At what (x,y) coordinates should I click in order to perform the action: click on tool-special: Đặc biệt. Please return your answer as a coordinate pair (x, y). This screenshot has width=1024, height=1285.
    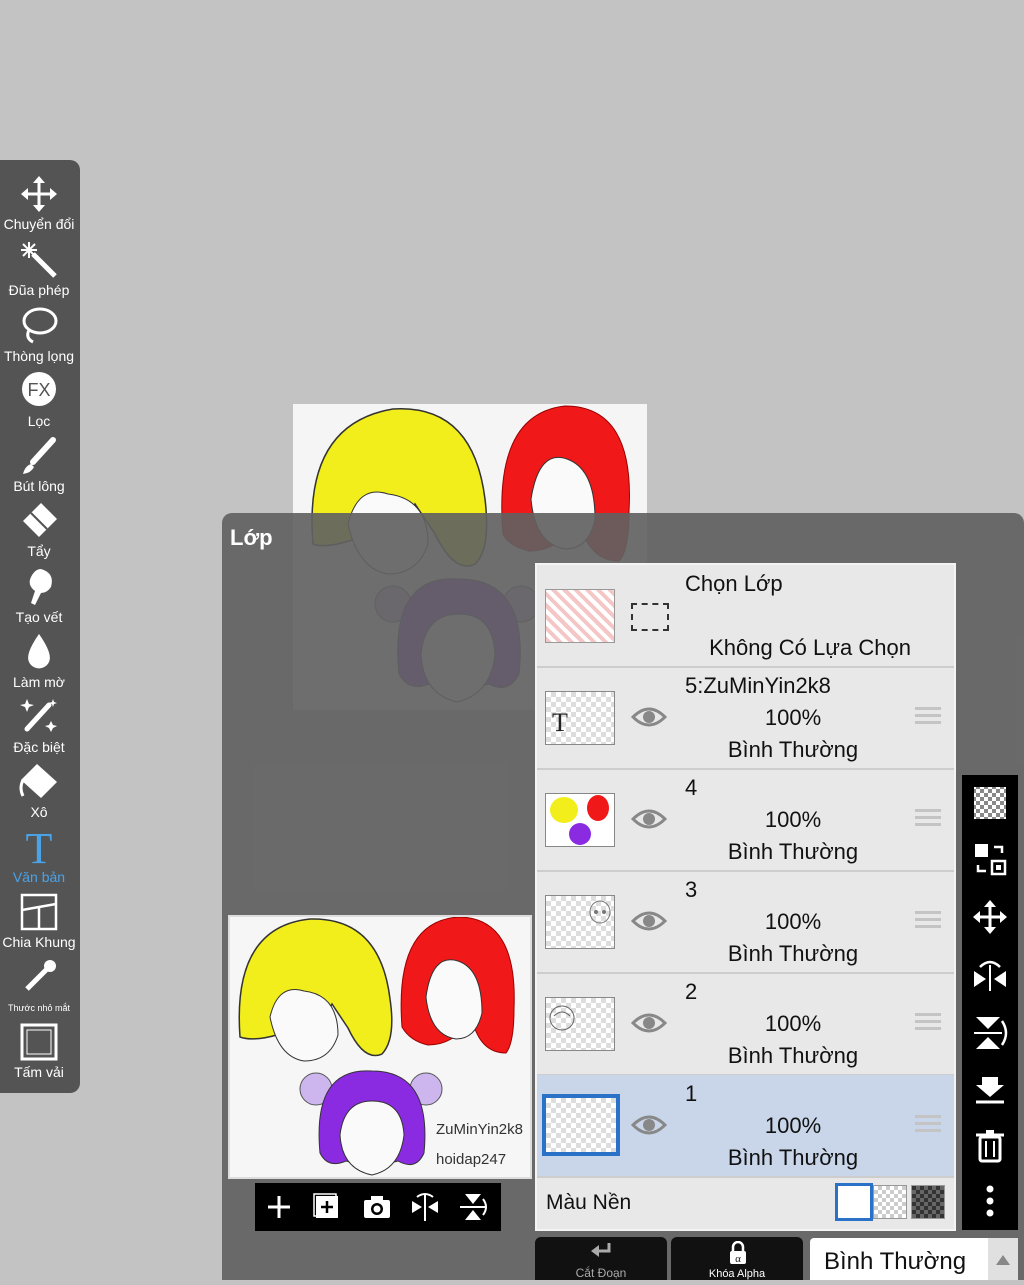
    Looking at the image, I should click on (39, 729).